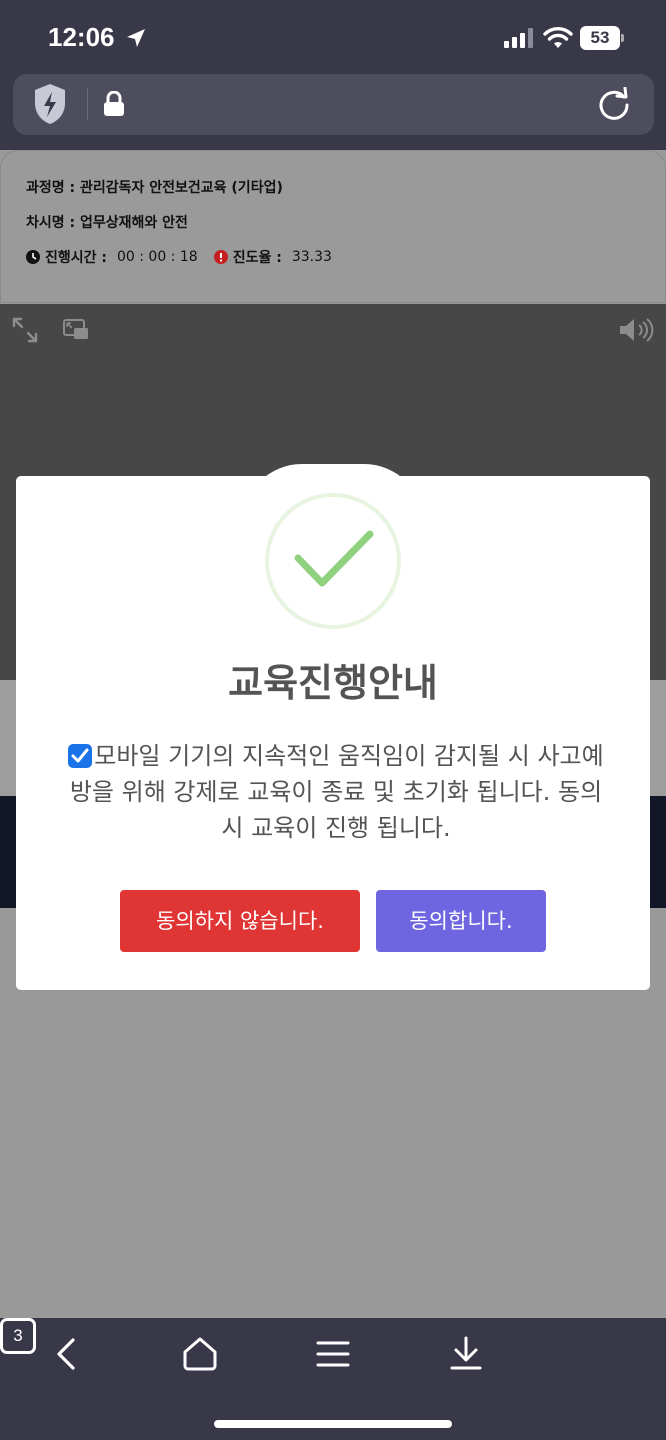 This screenshot has width=666, height=1440. I want to click on location-arrow-icon, so click(136, 38).